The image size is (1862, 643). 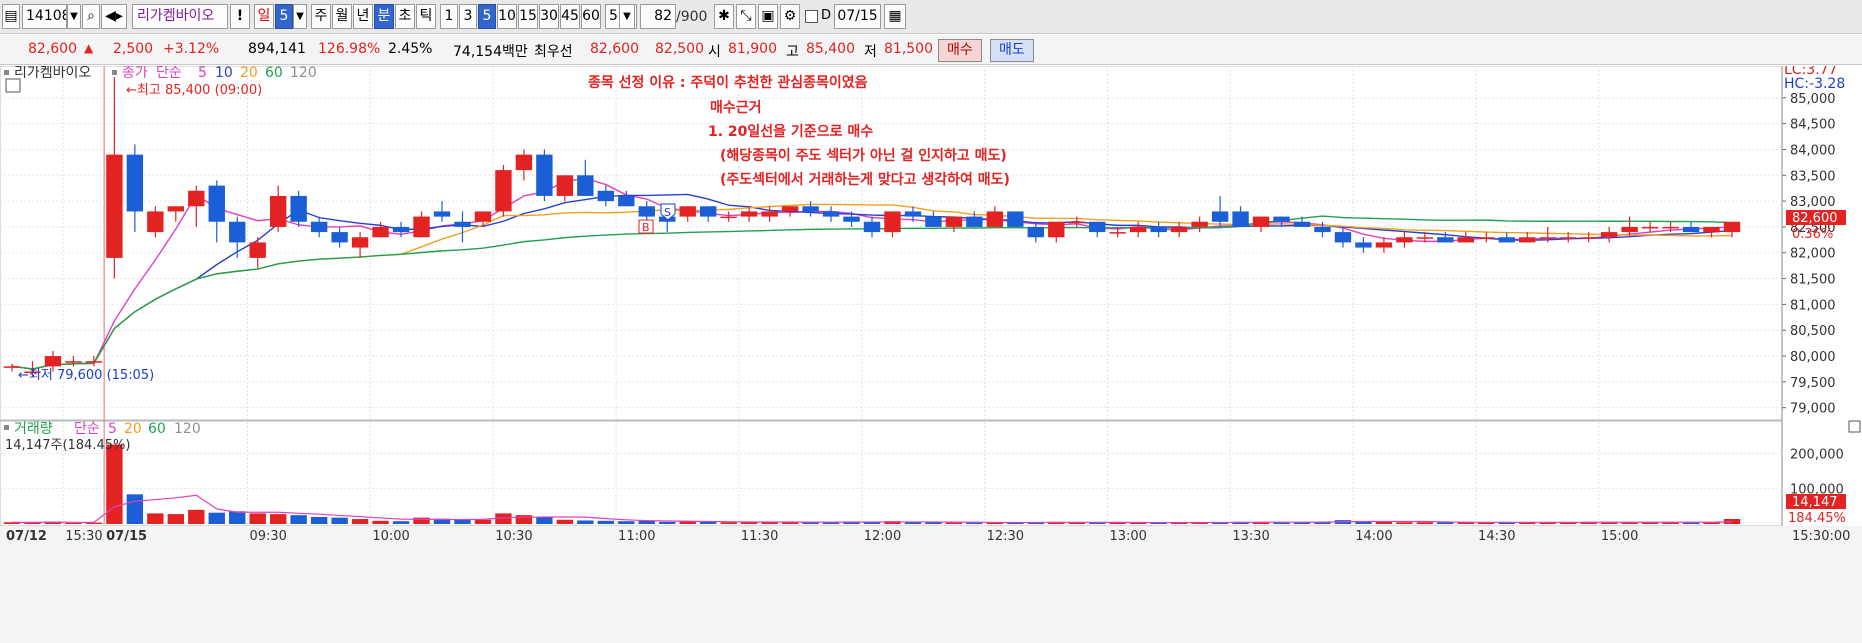 I want to click on volume-legend-ma20: 20, so click(x=133, y=429).